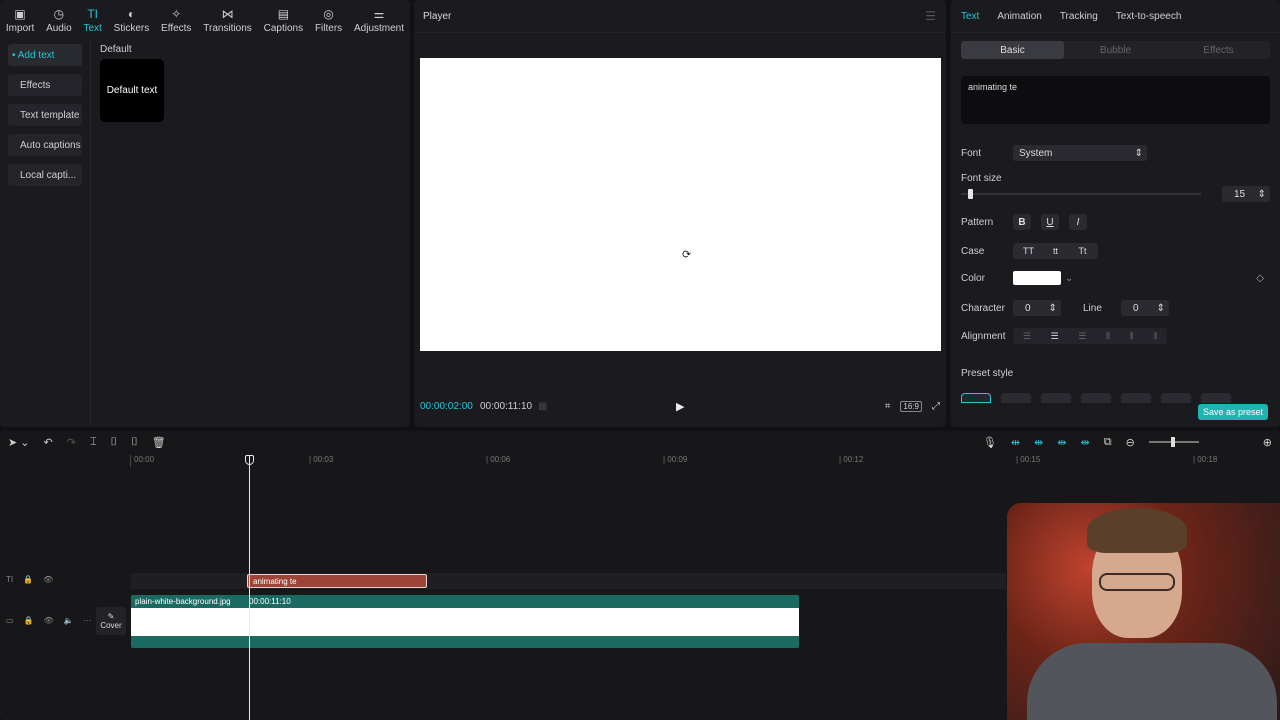  Describe the element at coordinates (328, 19) in the screenshot. I see `tool-filters: ◎ Filters` at that location.